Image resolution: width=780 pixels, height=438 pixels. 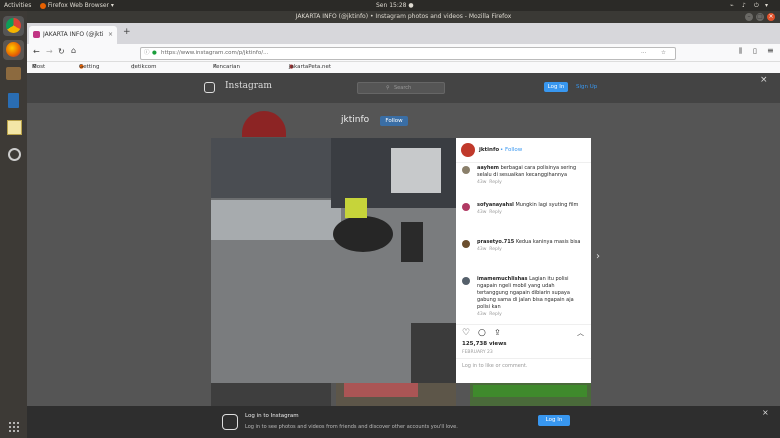 What do you see at coordinates (497, 332) in the screenshot?
I see `share-icon: ⇪` at bounding box center [497, 332].